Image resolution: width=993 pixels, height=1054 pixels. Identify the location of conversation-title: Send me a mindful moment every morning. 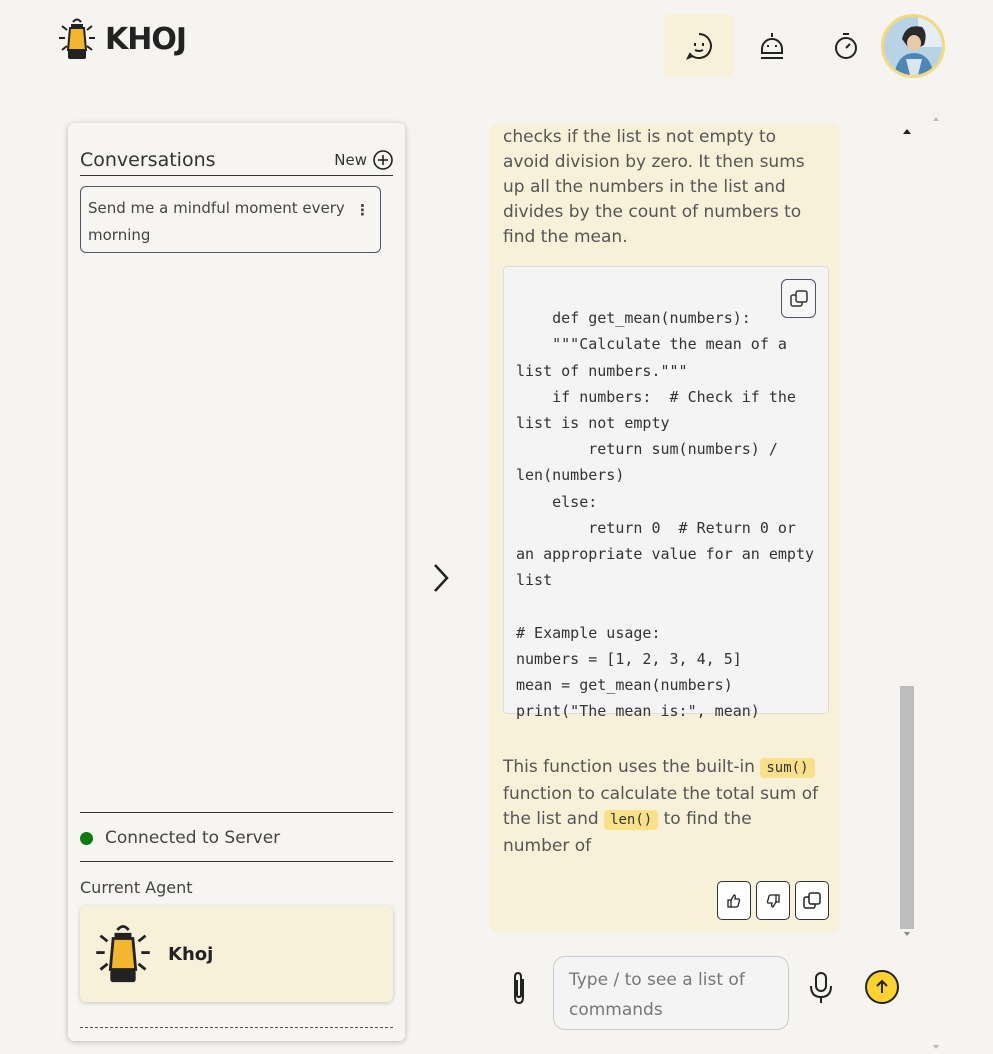
(216, 221).